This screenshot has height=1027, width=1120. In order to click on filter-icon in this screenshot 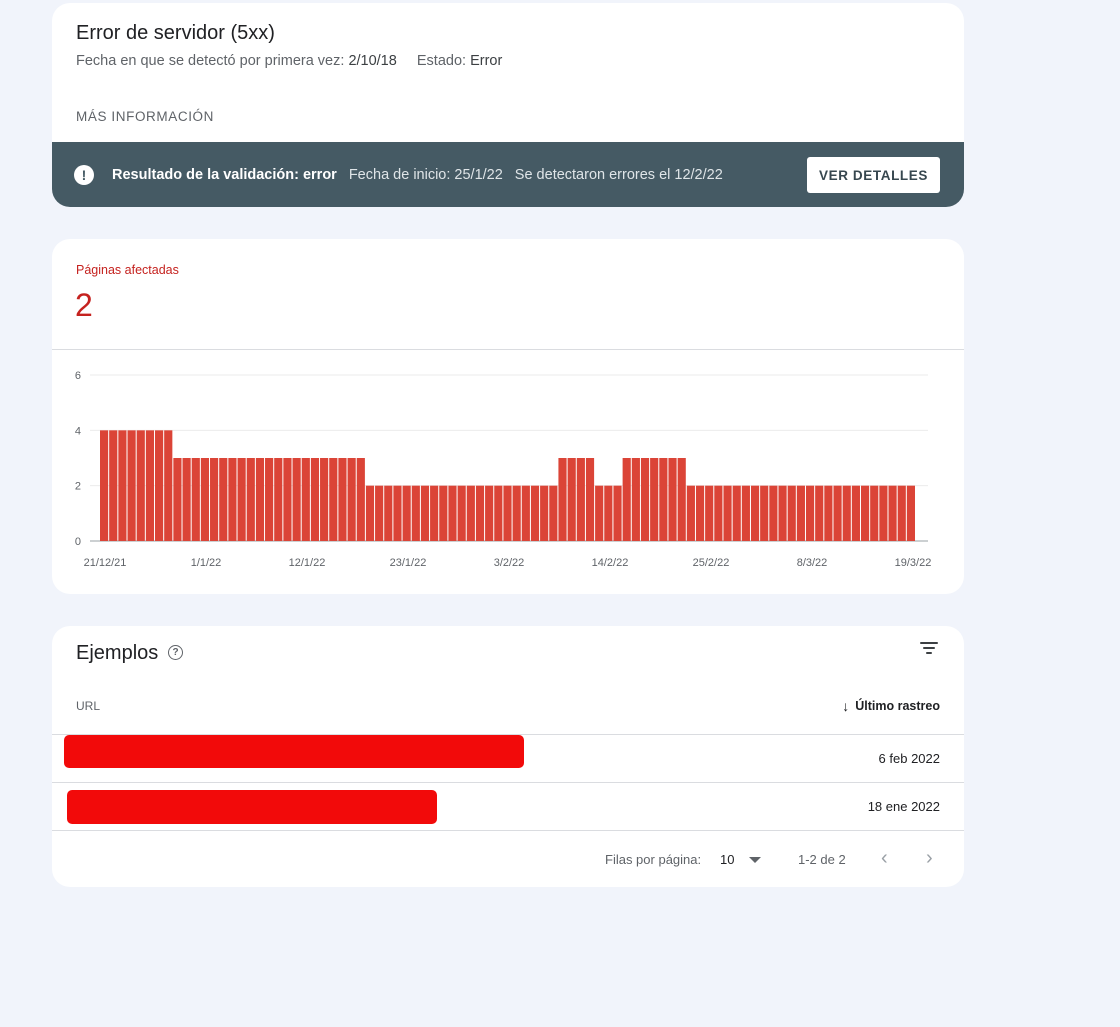, I will do `click(930, 648)`.